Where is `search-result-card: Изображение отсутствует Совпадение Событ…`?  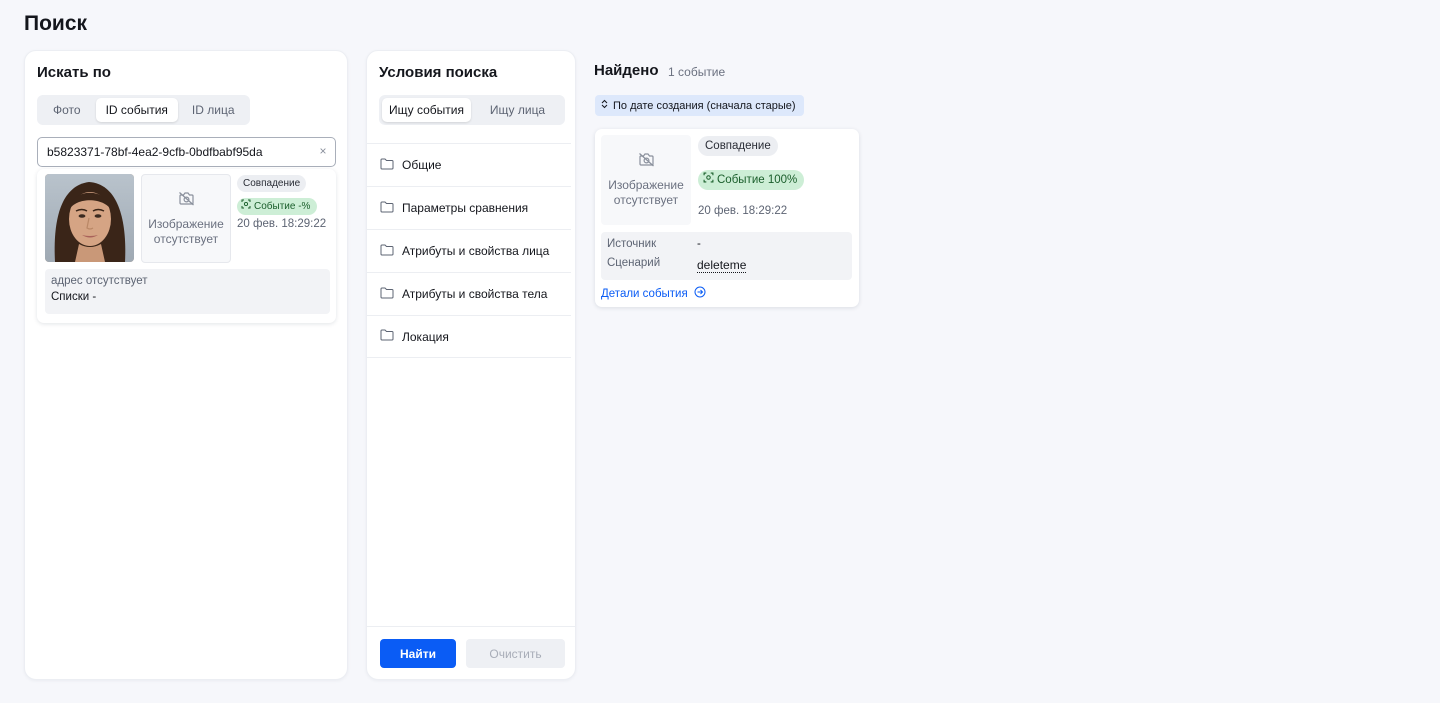
search-result-card: Изображение отсутствует Совпадение Событ… is located at coordinates (186, 246).